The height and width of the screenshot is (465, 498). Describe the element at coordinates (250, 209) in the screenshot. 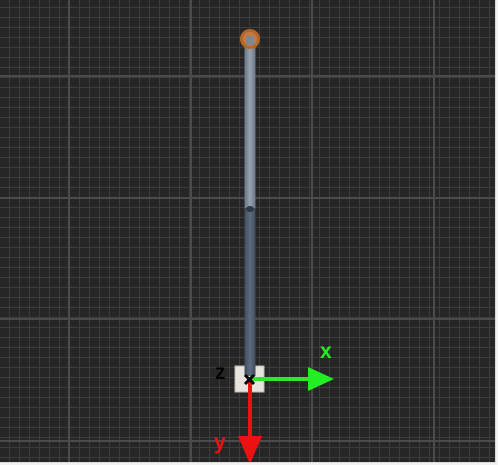

I see `joint-marker-icon` at that location.